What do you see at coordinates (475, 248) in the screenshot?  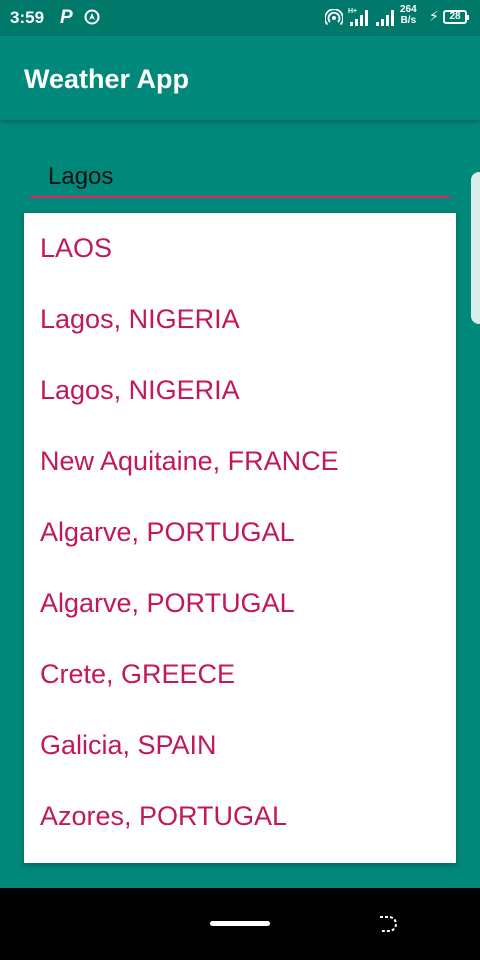 I see `side-handle` at bounding box center [475, 248].